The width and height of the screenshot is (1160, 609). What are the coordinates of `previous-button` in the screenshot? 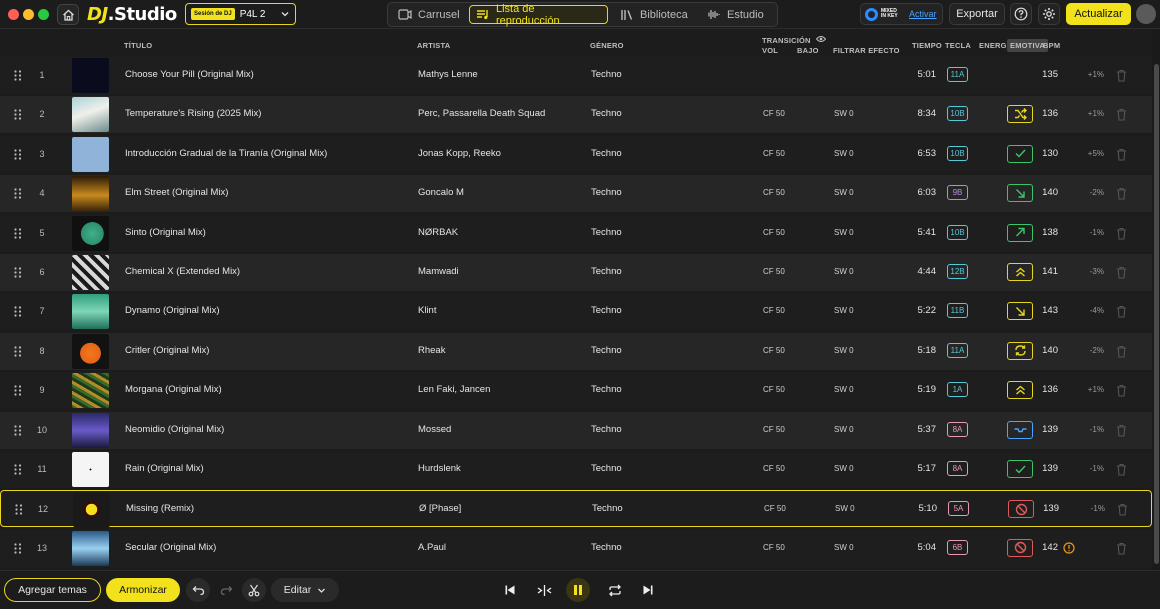 It's located at (510, 590).